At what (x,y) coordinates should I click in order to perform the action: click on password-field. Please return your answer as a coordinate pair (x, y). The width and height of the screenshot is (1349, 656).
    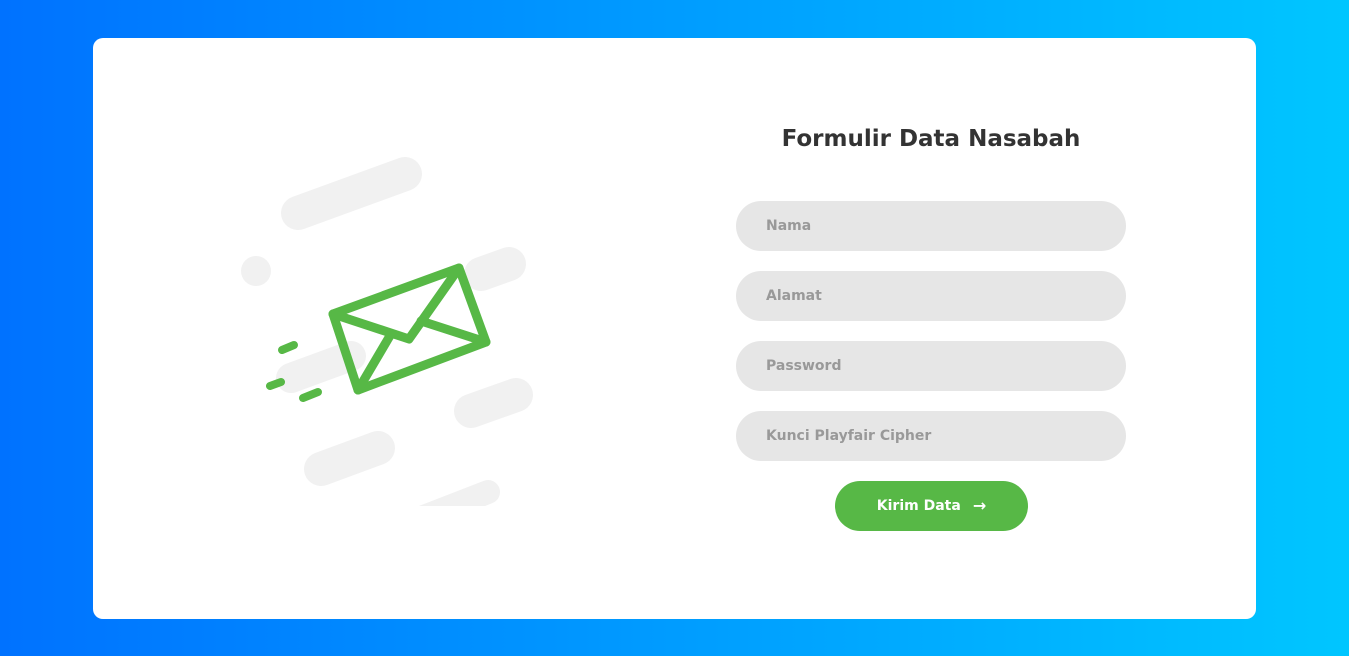
    Looking at the image, I should click on (931, 366).